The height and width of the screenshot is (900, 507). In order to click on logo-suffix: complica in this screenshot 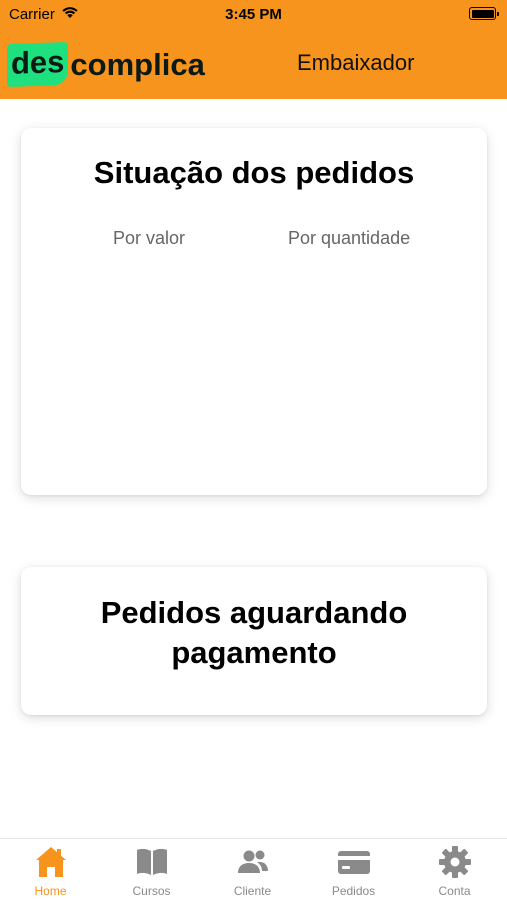, I will do `click(137, 64)`.